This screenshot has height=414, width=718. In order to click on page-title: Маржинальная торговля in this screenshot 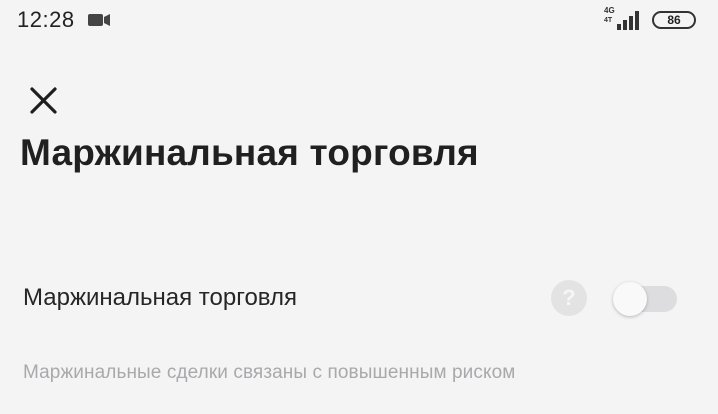, I will do `click(249, 152)`.